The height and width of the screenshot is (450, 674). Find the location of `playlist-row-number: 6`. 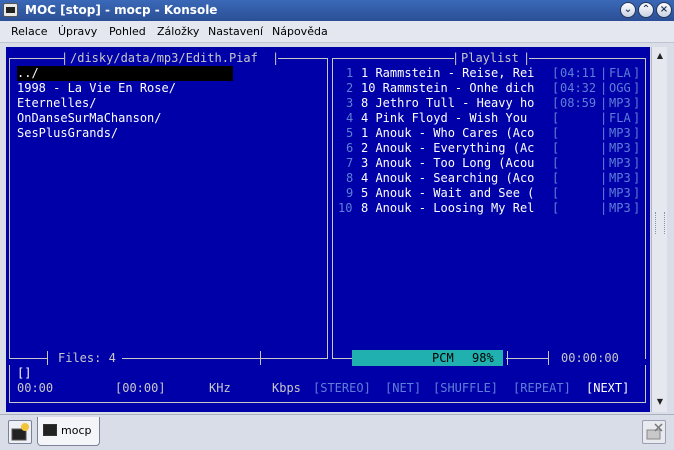

playlist-row-number: 6 is located at coordinates (350, 148).